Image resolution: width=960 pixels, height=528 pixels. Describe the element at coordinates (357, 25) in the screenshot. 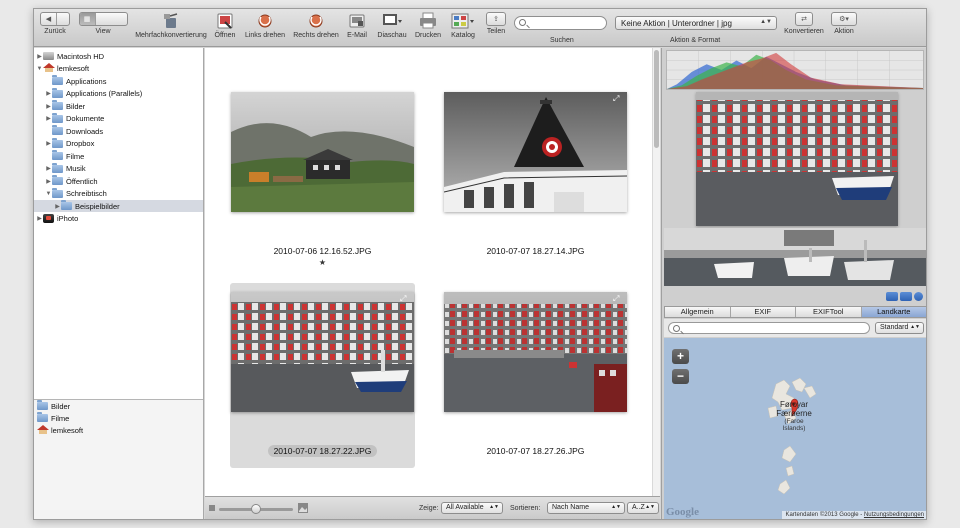

I see `email-button: E-Mail` at that location.